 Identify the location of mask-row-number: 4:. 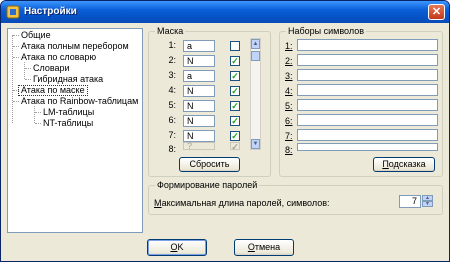
(172, 90).